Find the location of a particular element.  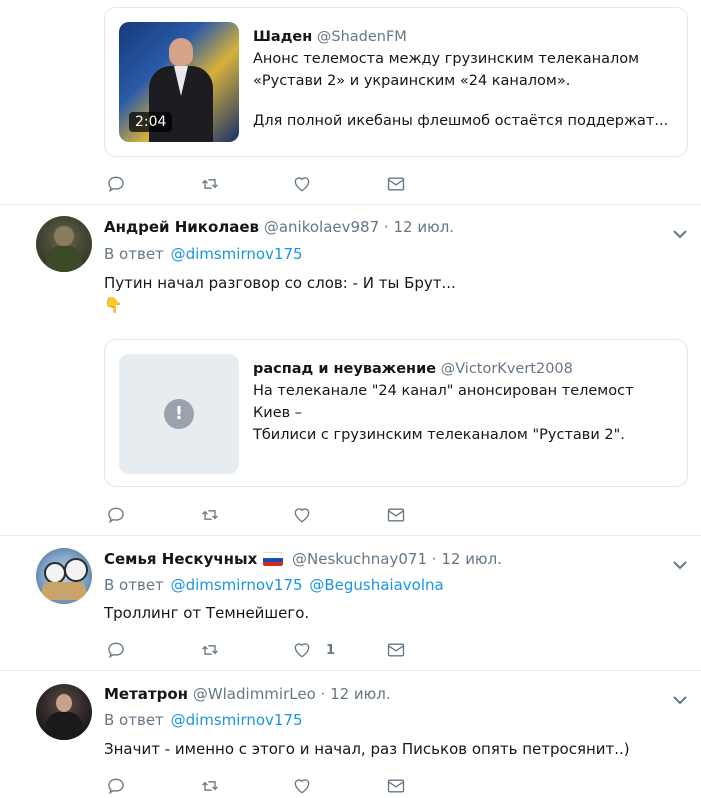

like-button: 1 is located at coordinates (313, 650).